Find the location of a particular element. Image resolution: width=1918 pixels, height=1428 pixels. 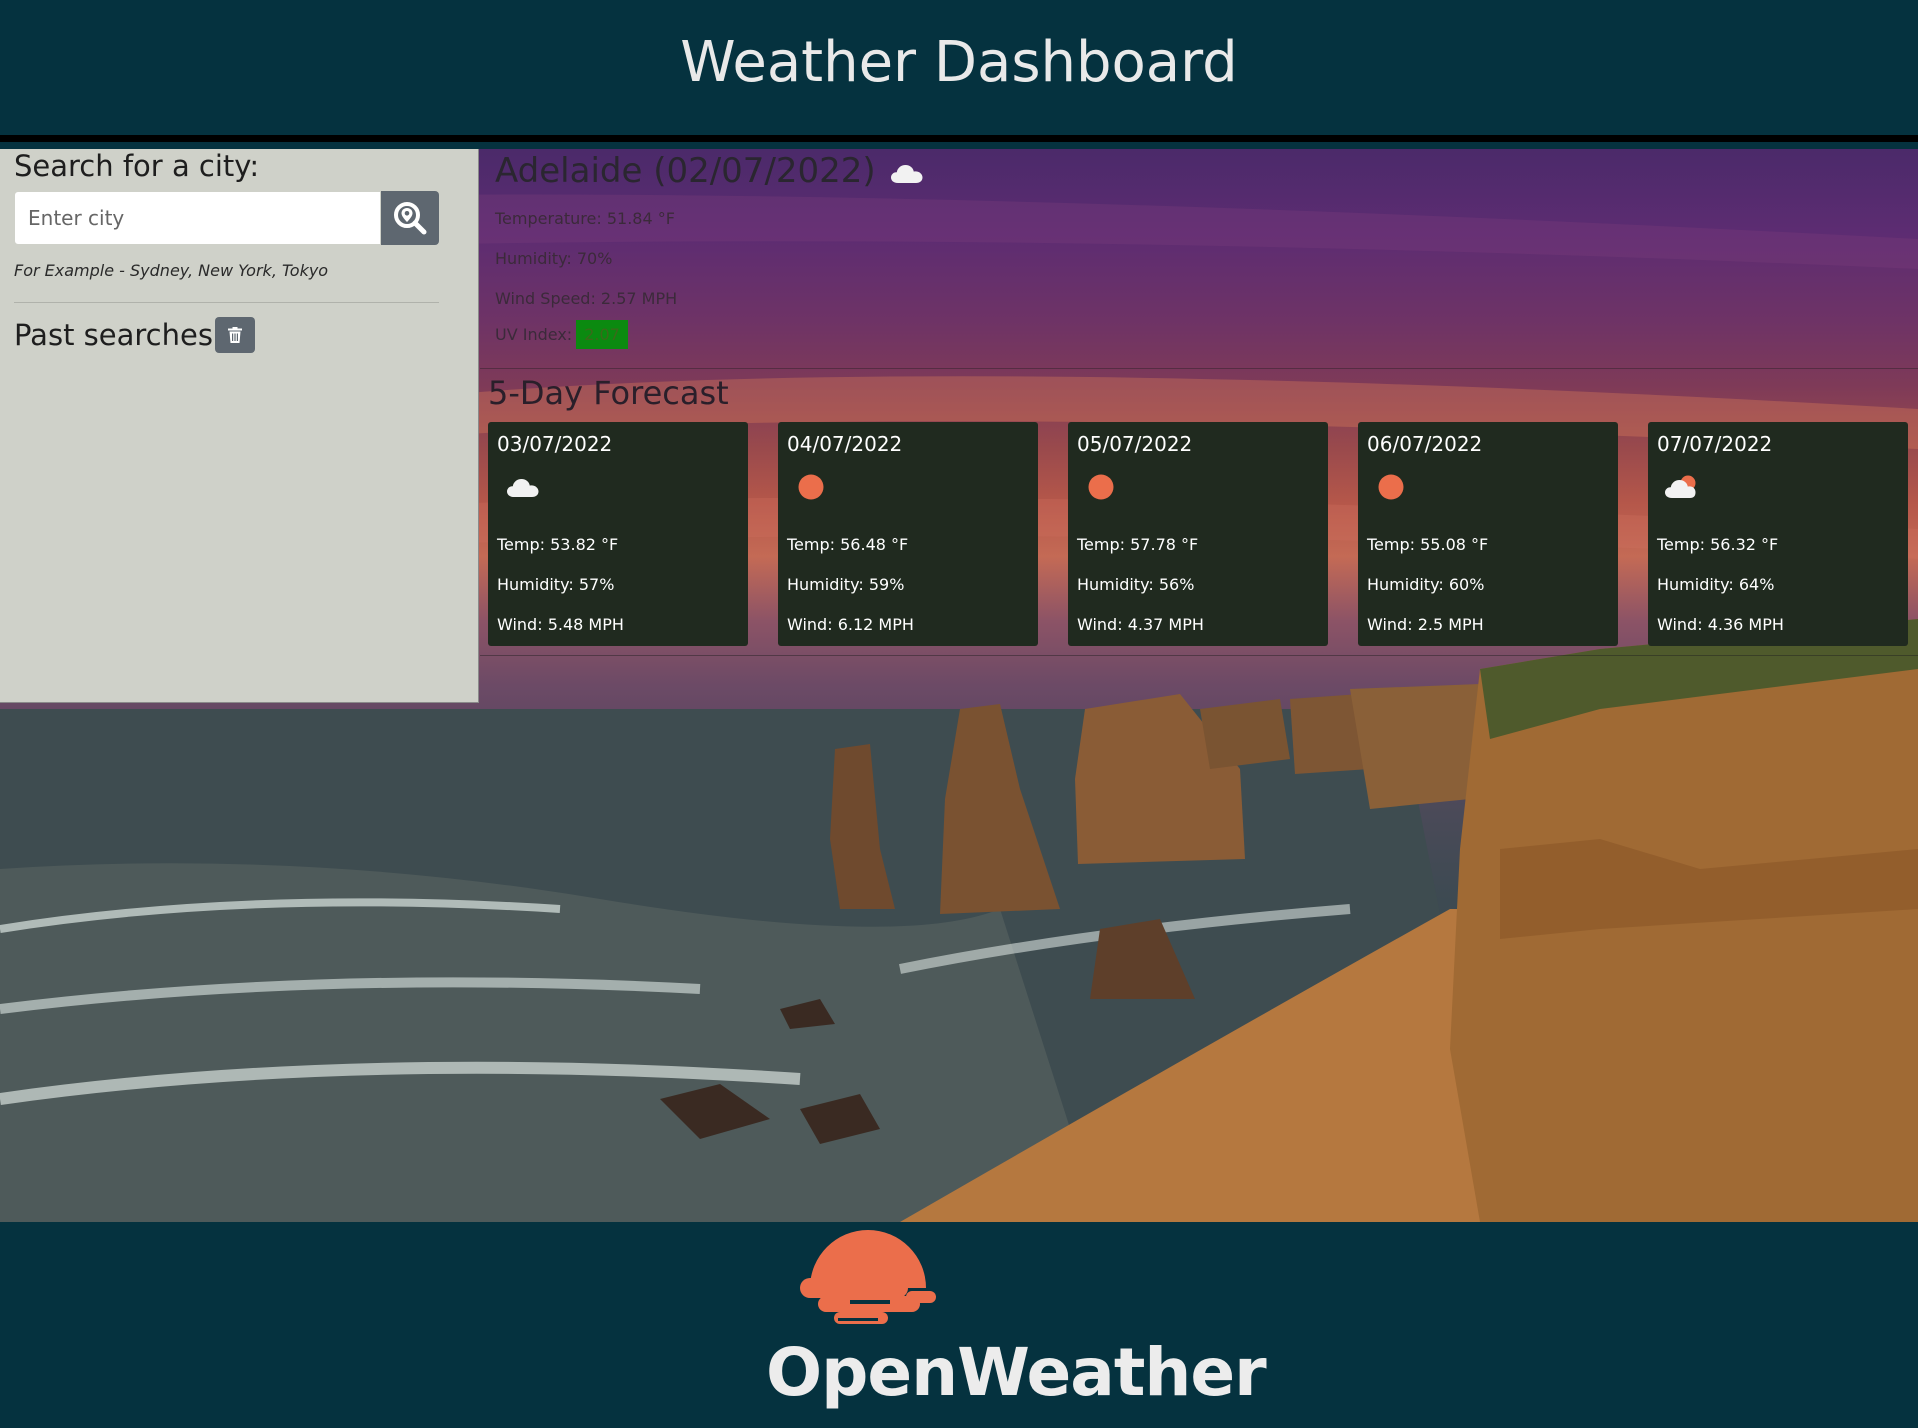

uv-index-label: UV Index: is located at coordinates (534, 334).